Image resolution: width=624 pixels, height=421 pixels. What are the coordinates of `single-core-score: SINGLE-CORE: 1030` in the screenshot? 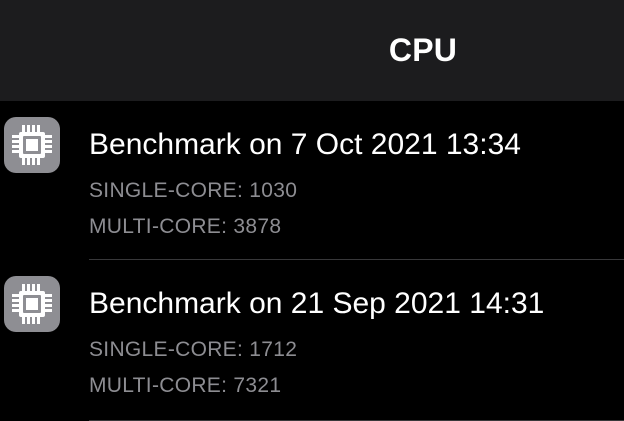 It's located at (193, 190).